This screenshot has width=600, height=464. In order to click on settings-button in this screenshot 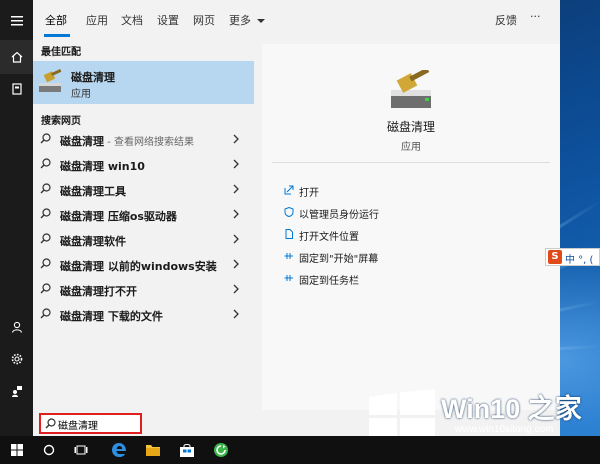, I will do `click(16, 359)`.